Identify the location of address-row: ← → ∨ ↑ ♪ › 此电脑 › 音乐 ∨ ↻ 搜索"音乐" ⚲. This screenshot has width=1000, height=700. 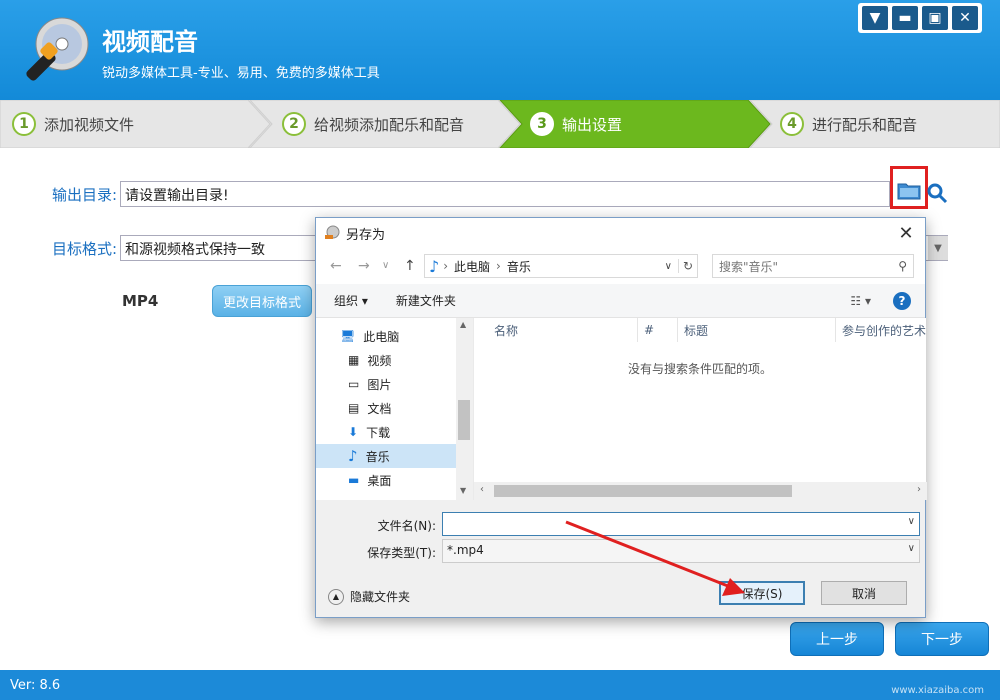
(620, 266).